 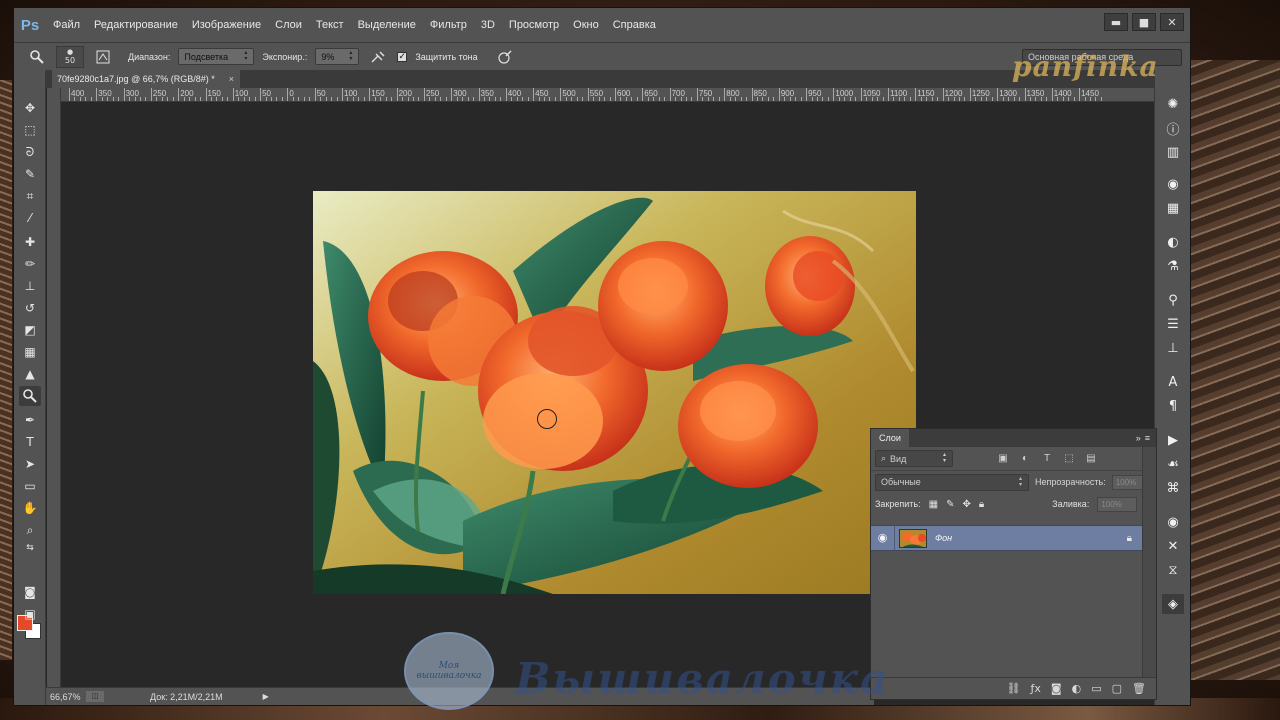 I want to click on hand-tool-icon: ✋, so click(x=30, y=508).